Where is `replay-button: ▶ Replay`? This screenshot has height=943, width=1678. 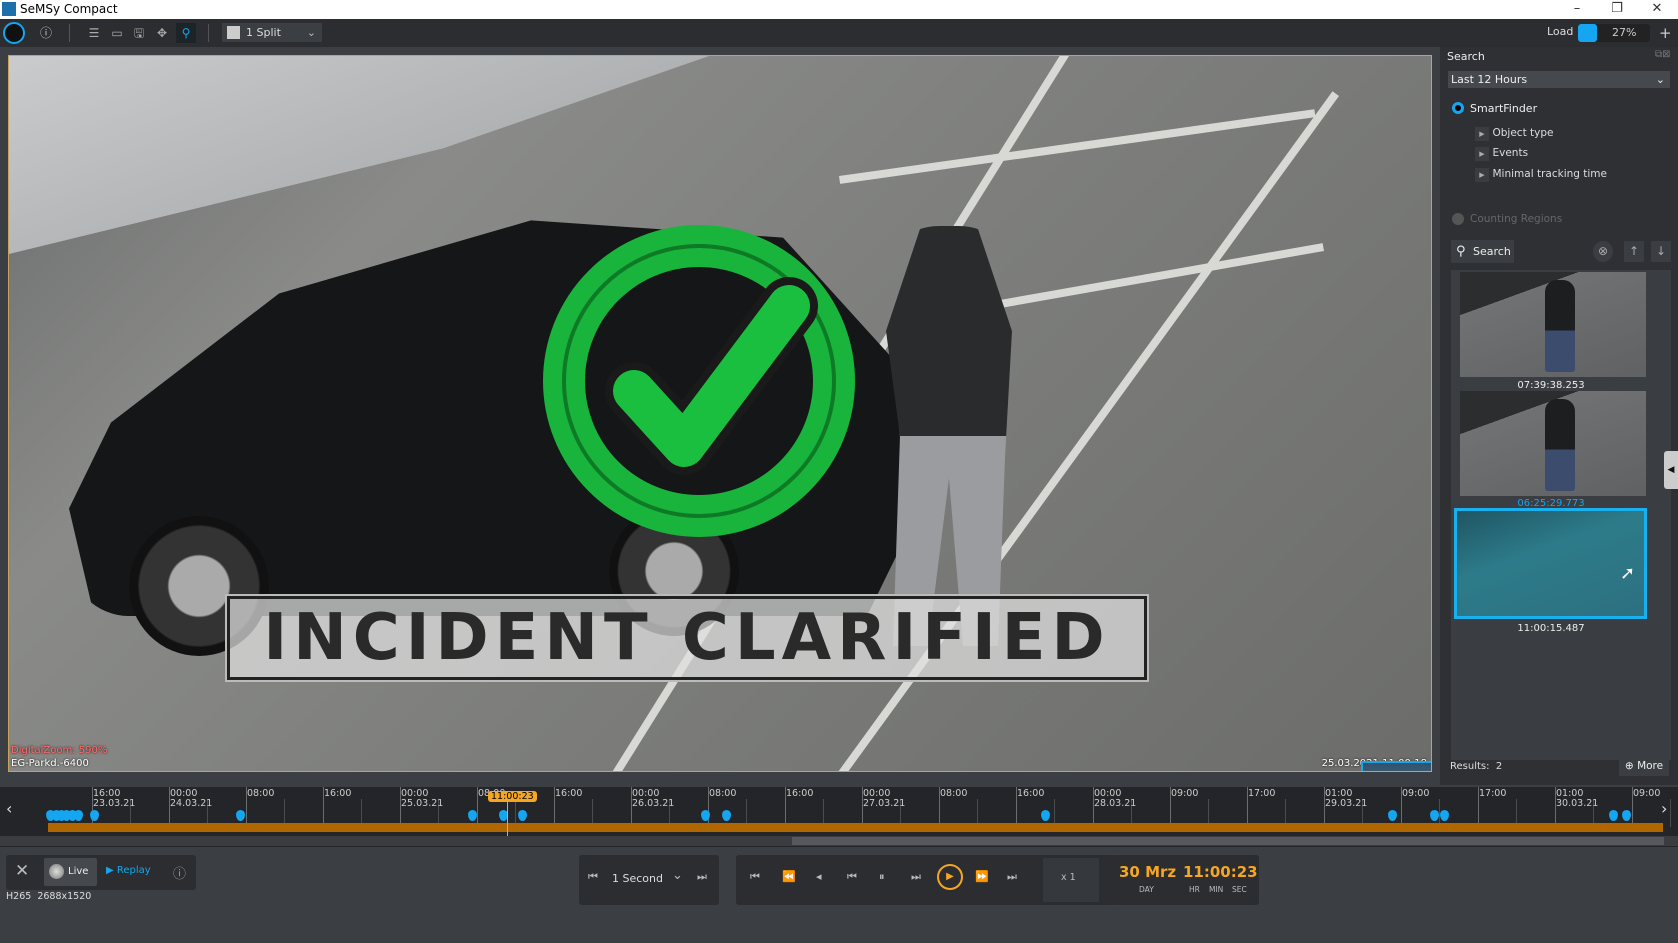
replay-button: ▶ Replay is located at coordinates (128, 870).